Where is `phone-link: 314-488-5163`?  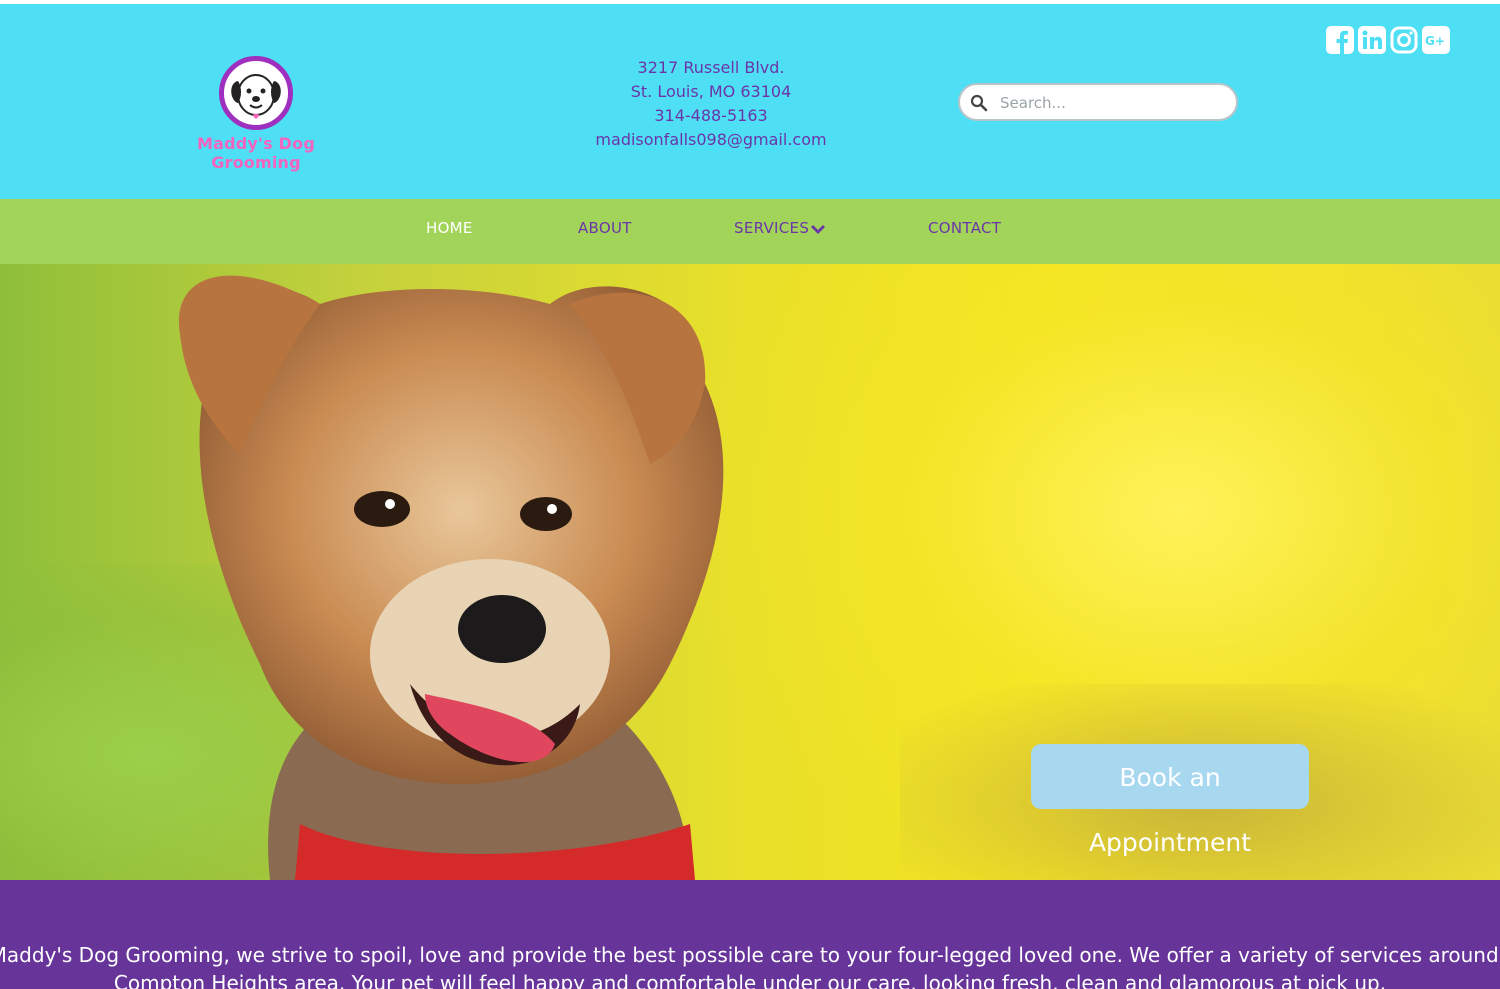
phone-link: 314-488-5163 is located at coordinates (711, 116).